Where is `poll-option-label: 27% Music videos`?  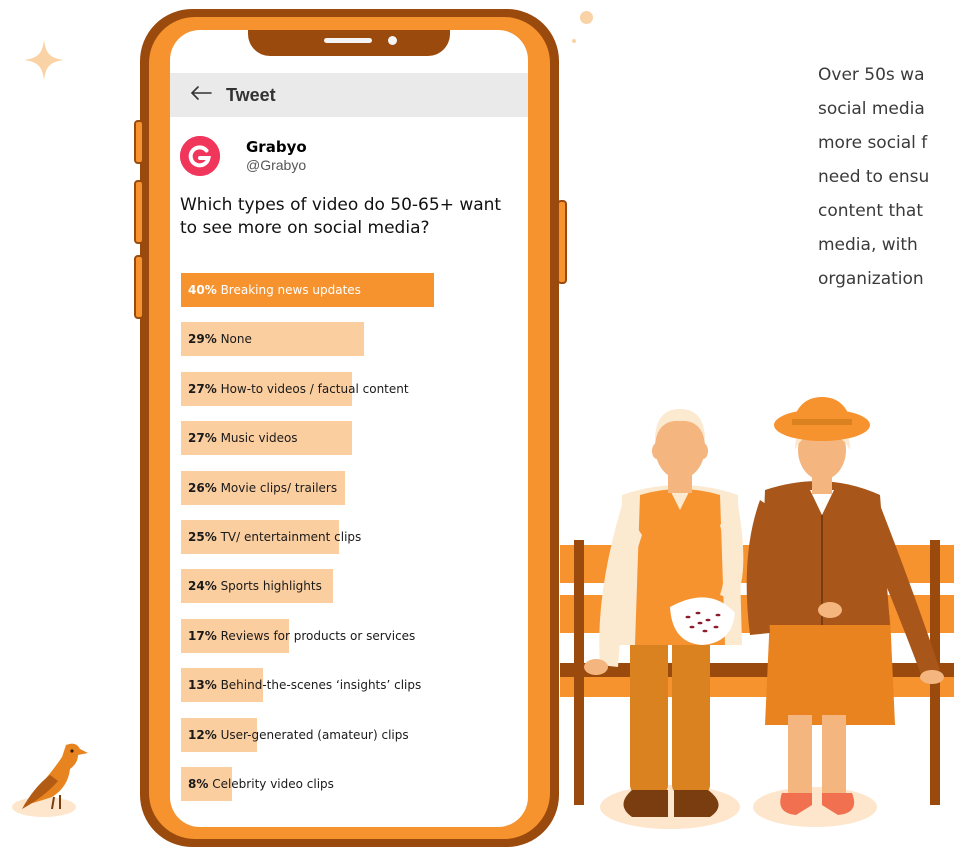 poll-option-label: 27% Music videos is located at coordinates (243, 438).